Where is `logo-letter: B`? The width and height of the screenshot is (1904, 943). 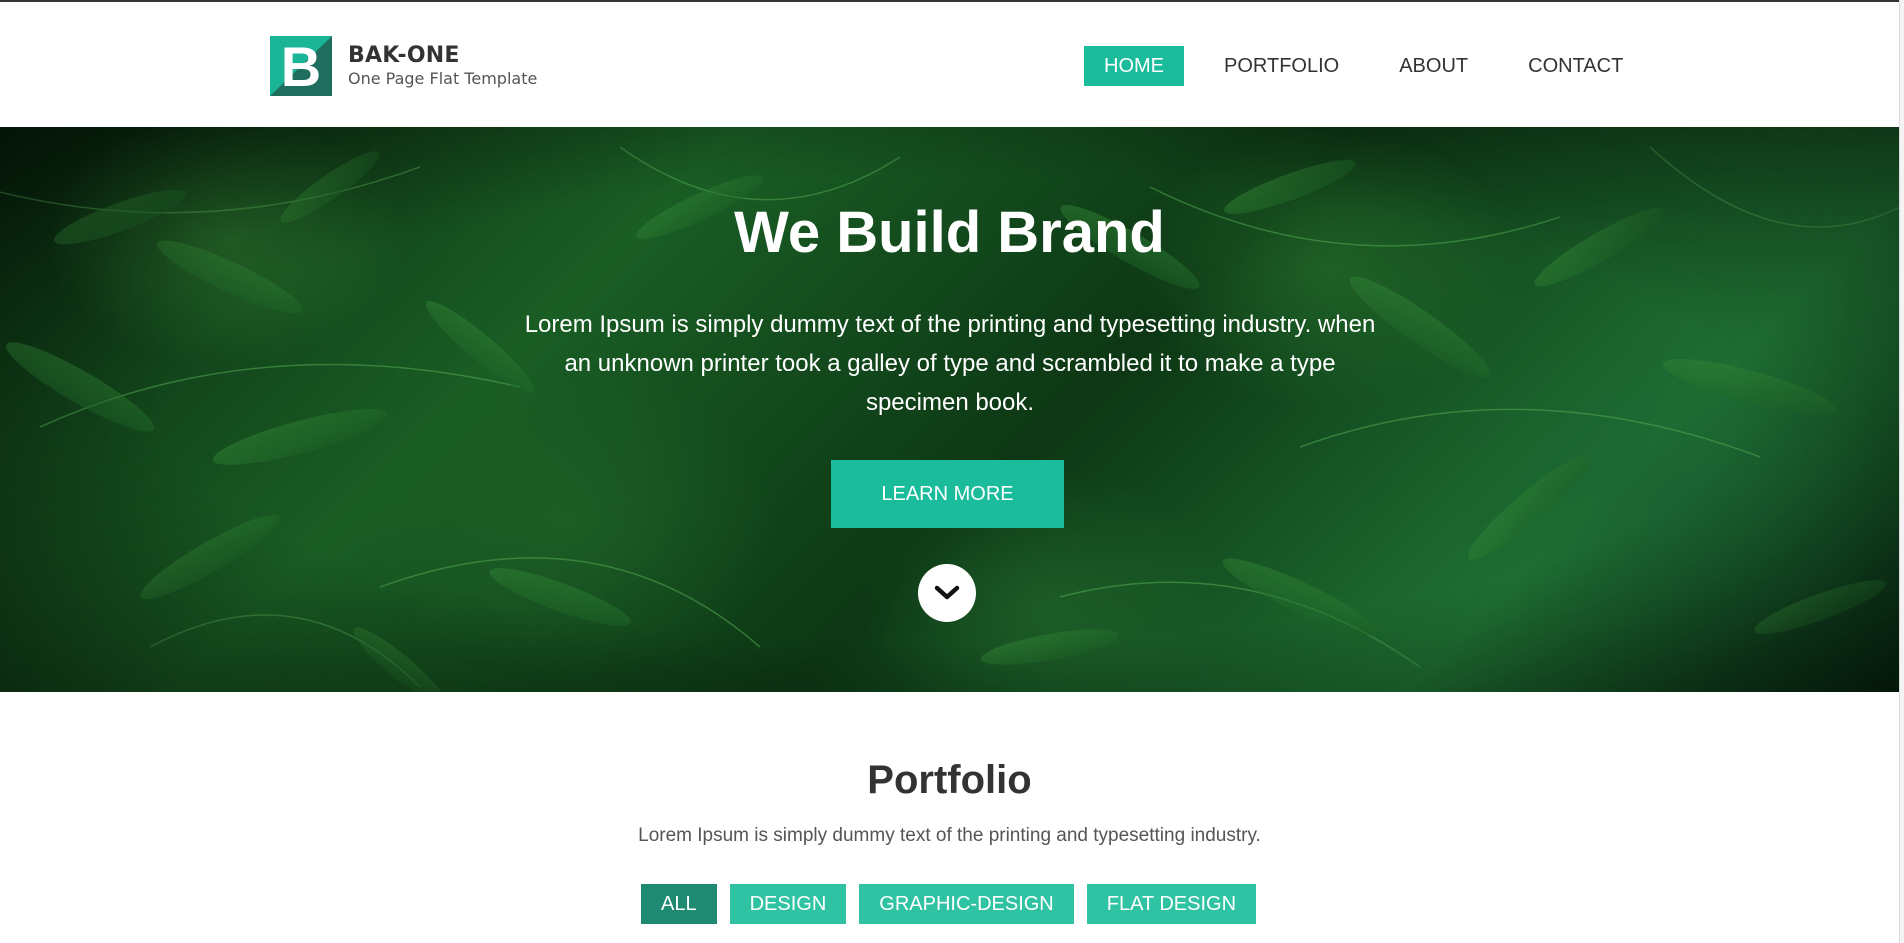 logo-letter: B is located at coordinates (301, 66).